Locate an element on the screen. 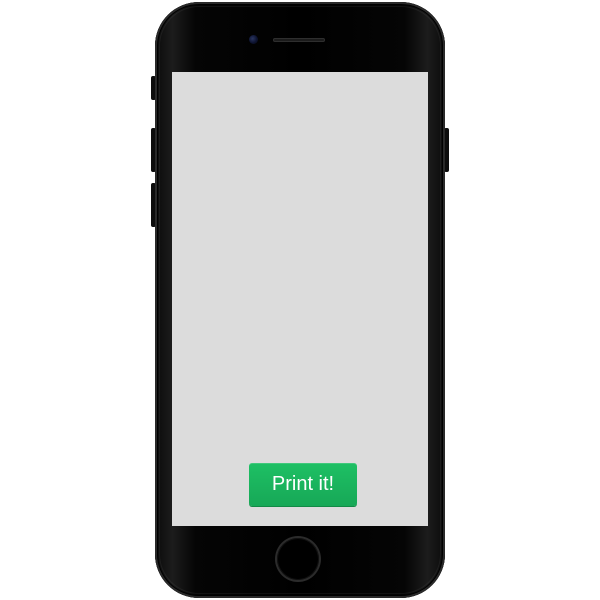  home-button is located at coordinates (298, 559).